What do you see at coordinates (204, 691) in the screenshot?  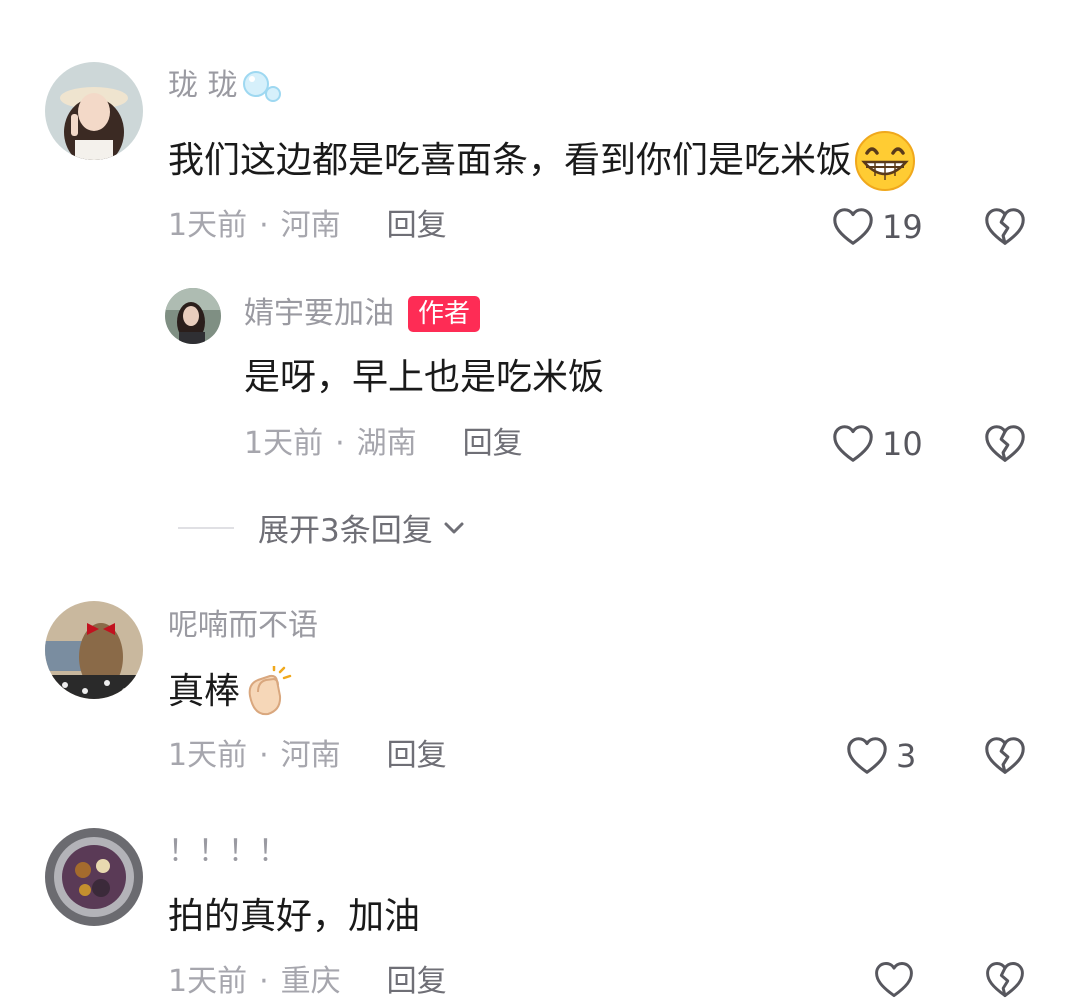 I see `comment-text: 真棒` at bounding box center [204, 691].